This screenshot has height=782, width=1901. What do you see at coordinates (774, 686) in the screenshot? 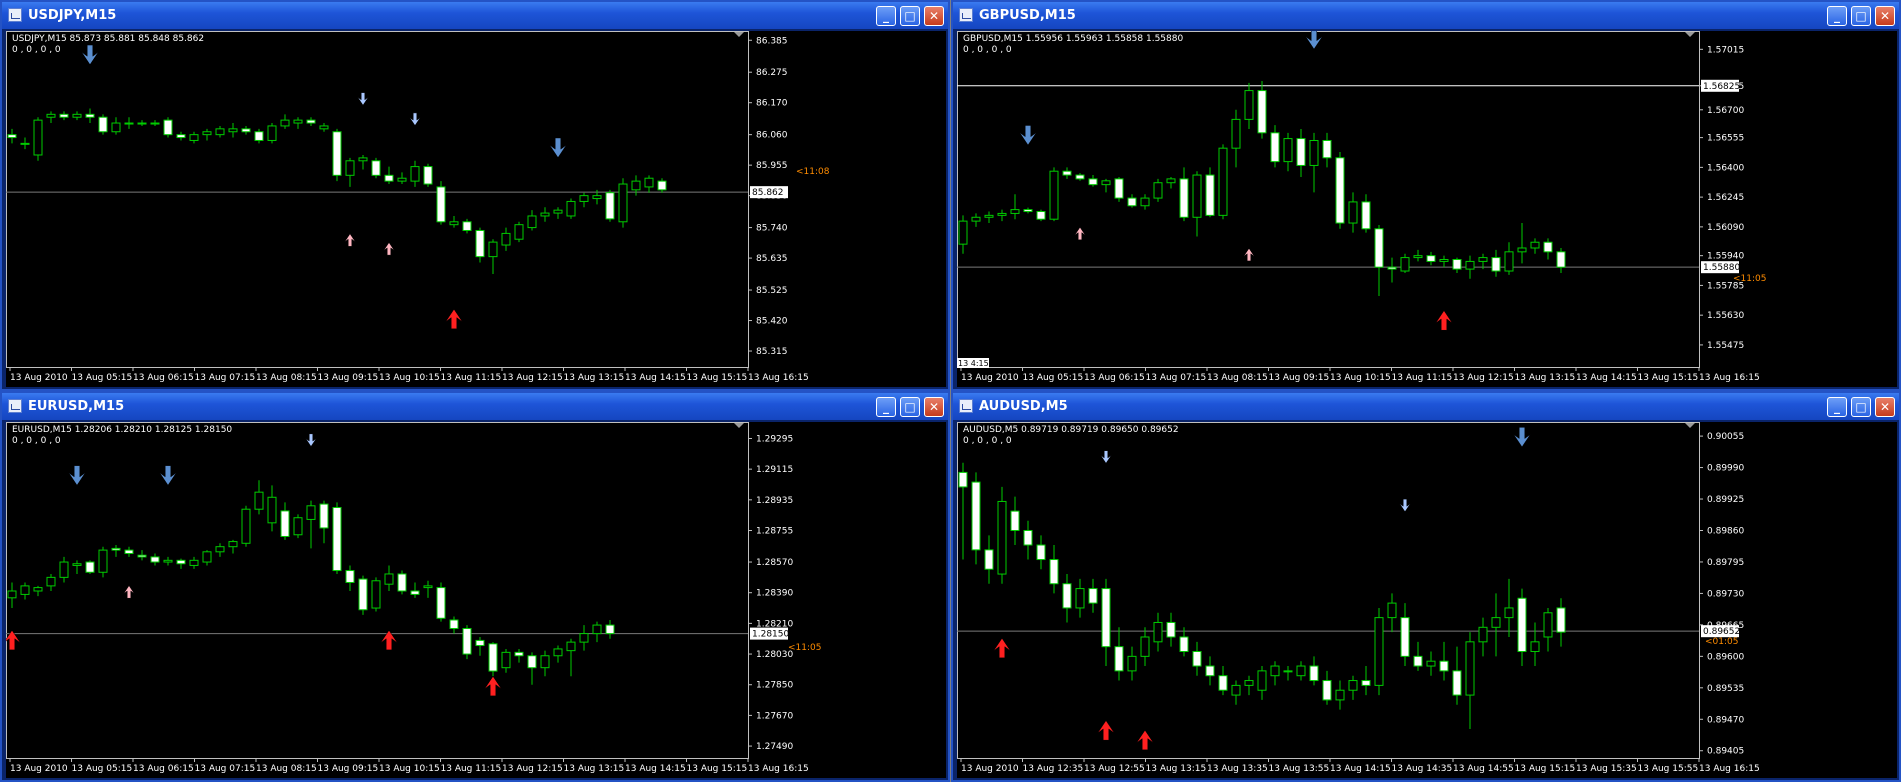
I see `y-tick-label: 1.27850` at bounding box center [774, 686].